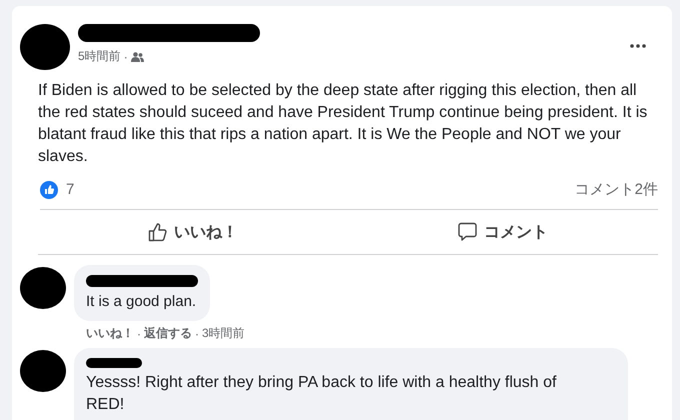 The width and height of the screenshot is (680, 420). Describe the element at coordinates (168, 333) in the screenshot. I see `comment-action-link: 返信する` at that location.